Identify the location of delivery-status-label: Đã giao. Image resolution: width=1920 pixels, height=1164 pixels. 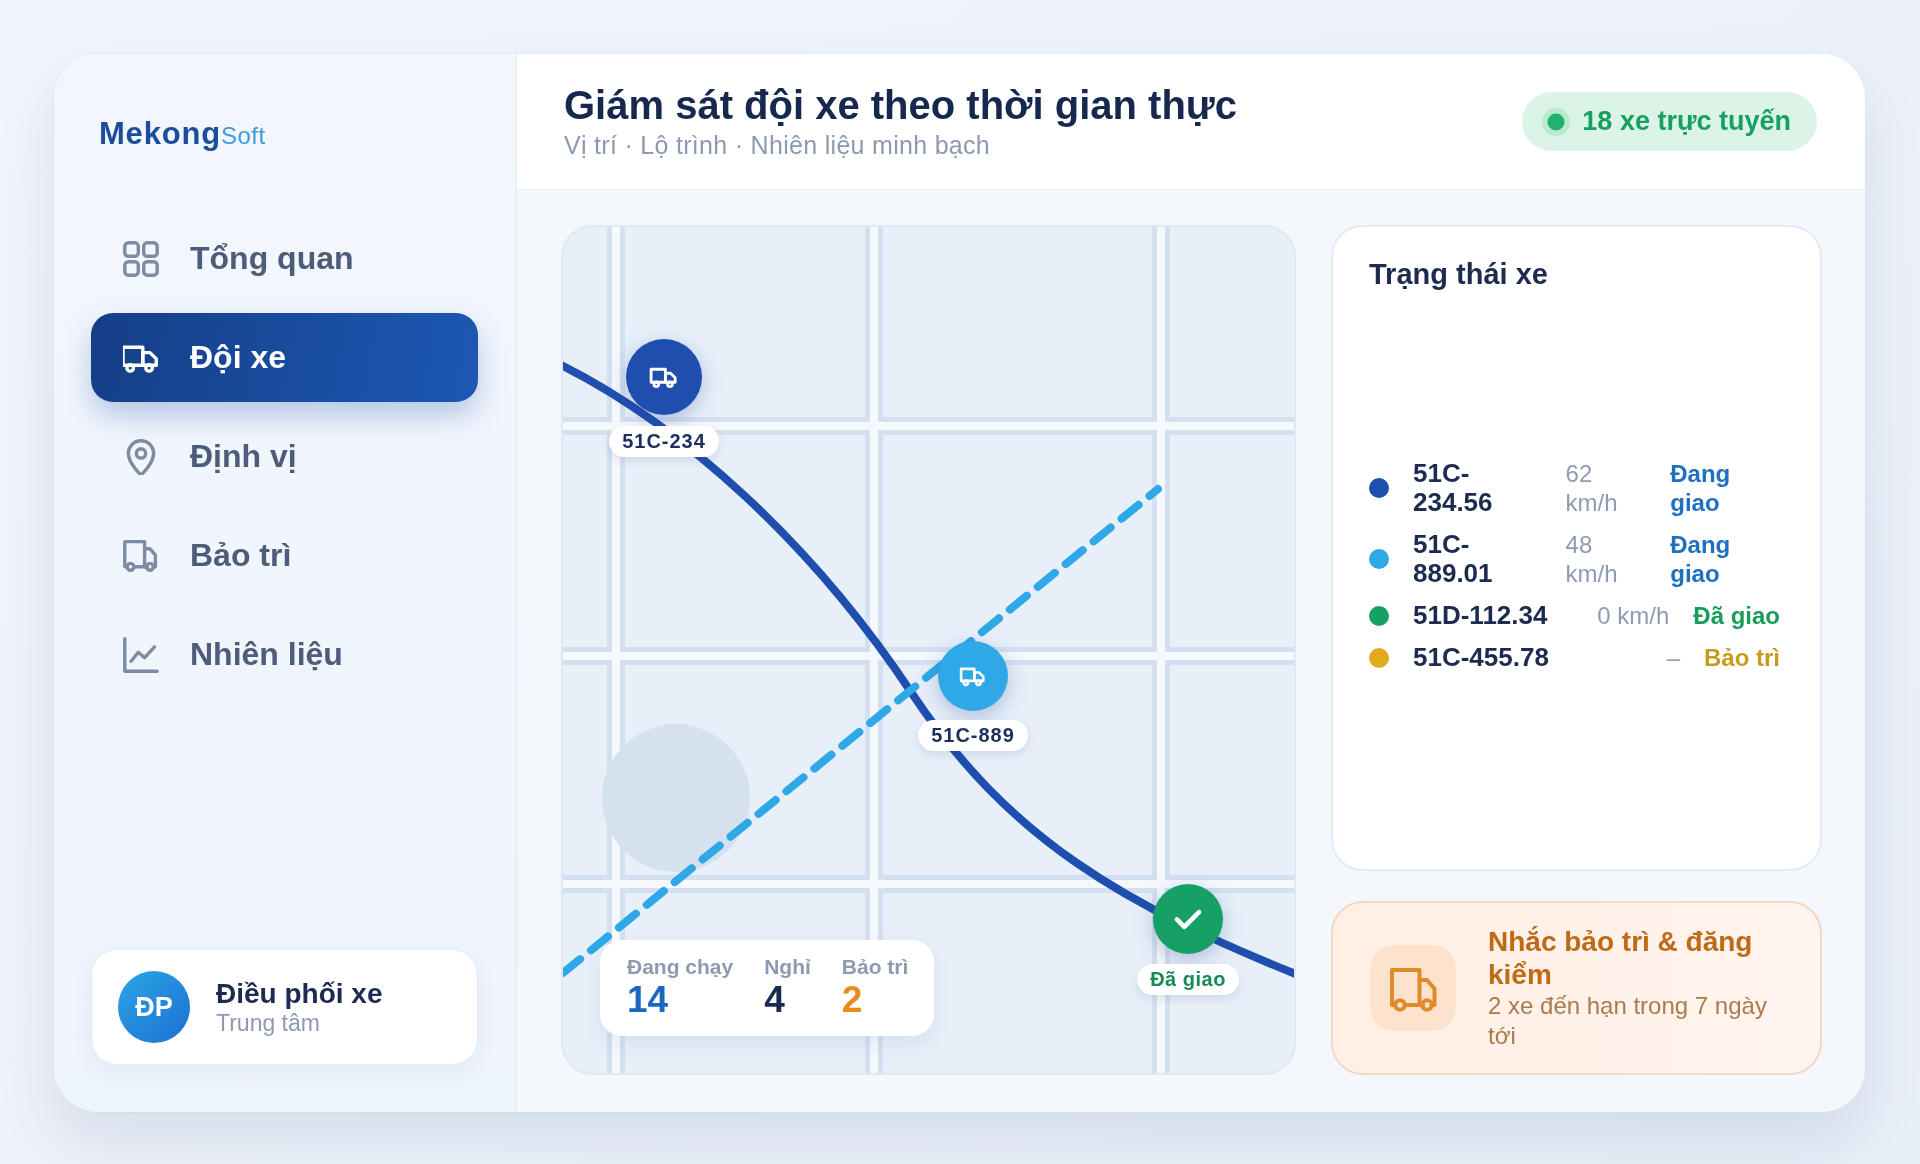
(1188, 979).